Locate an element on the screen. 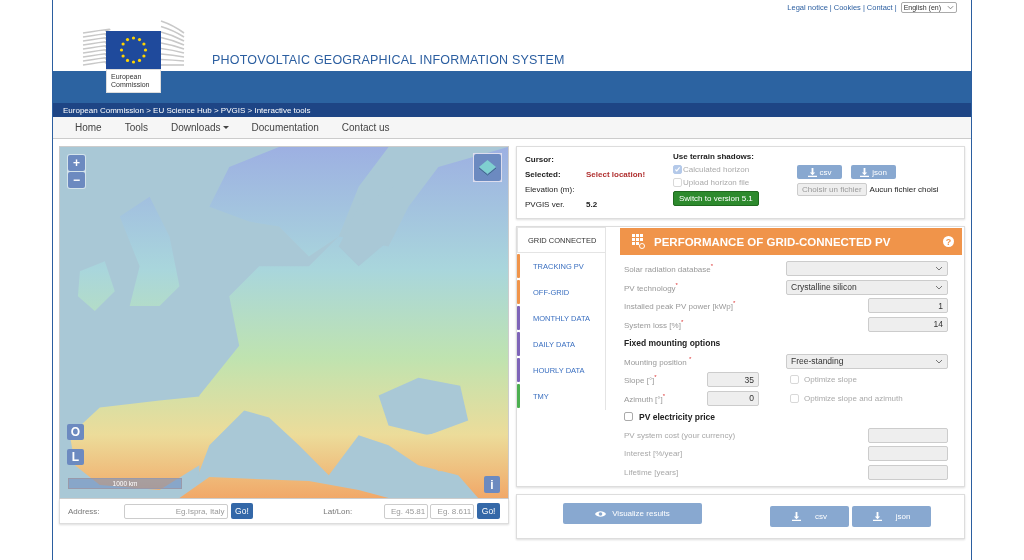 This screenshot has width=1024, height=560. layers-button is located at coordinates (487, 167).